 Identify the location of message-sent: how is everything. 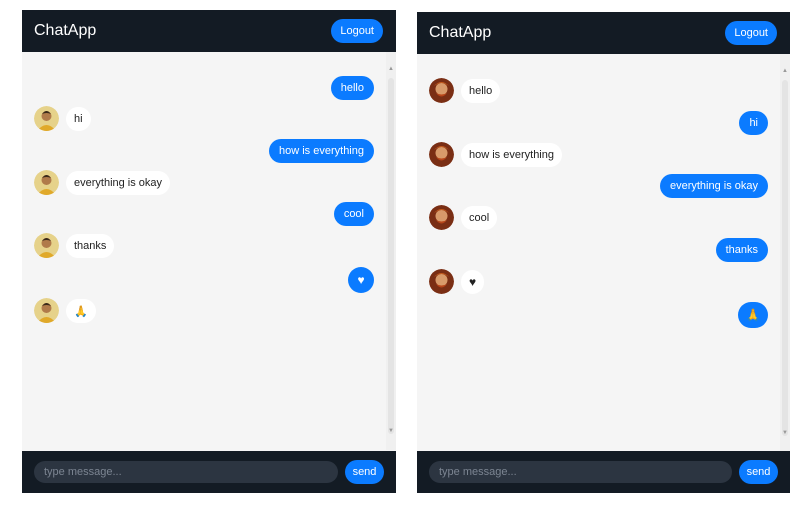
(198, 152).